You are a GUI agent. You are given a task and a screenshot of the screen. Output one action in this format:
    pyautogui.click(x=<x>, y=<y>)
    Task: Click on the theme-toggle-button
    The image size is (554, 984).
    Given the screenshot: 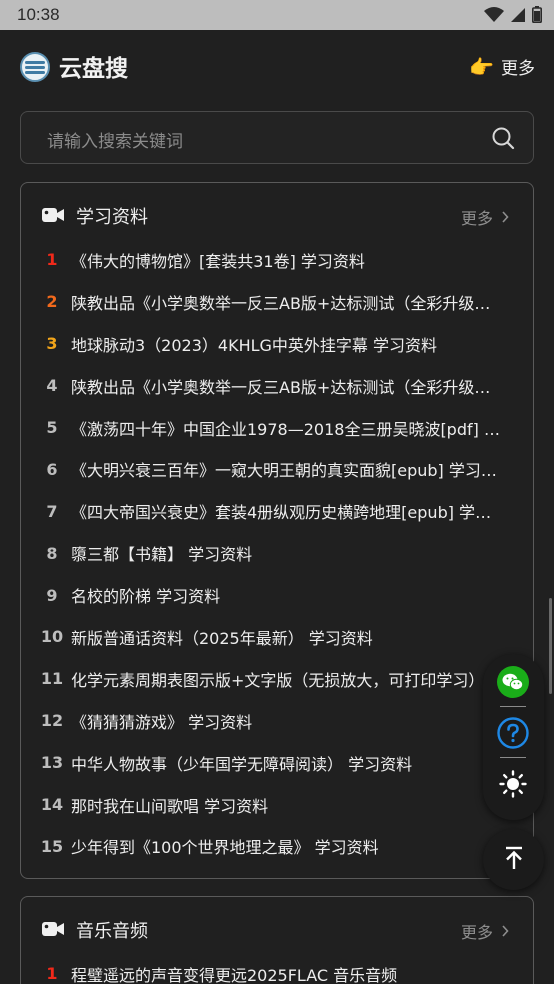 What is the action you would take?
    pyautogui.click(x=513, y=786)
    